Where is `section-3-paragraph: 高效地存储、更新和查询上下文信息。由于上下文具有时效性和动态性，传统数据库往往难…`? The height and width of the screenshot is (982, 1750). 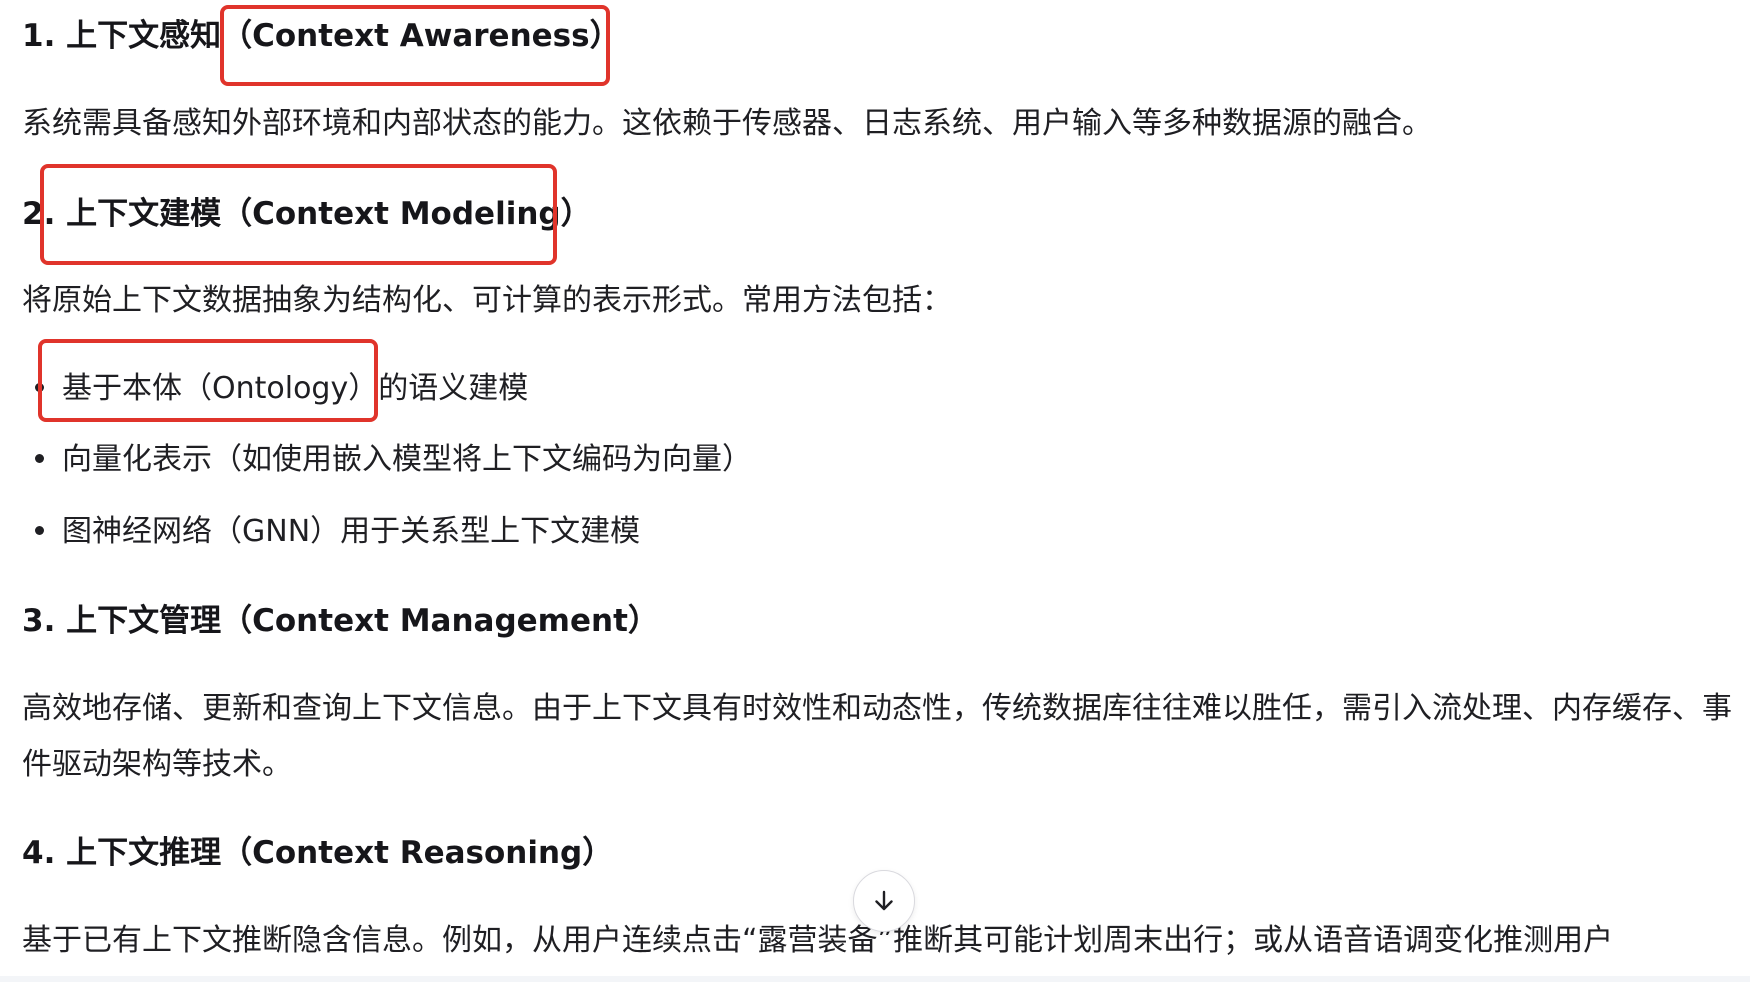
section-3-paragraph: 高效地存储、更新和查询上下文信息。由于上下文具有时效性和动态性，传统数据库往往难… is located at coordinates (877, 736).